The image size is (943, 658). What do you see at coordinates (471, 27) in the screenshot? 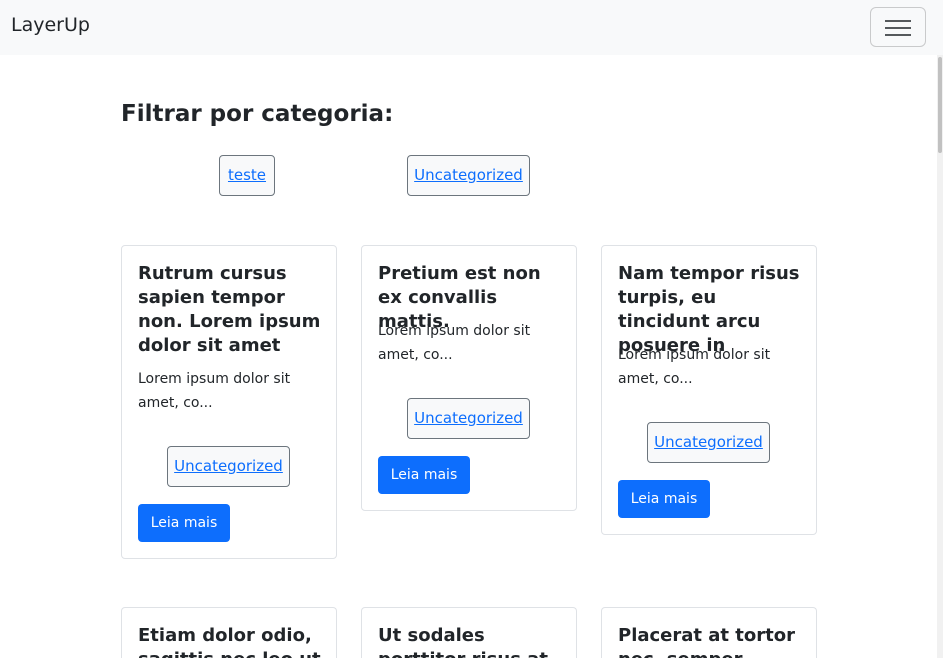
I see `navbar: LayerUp` at bounding box center [471, 27].